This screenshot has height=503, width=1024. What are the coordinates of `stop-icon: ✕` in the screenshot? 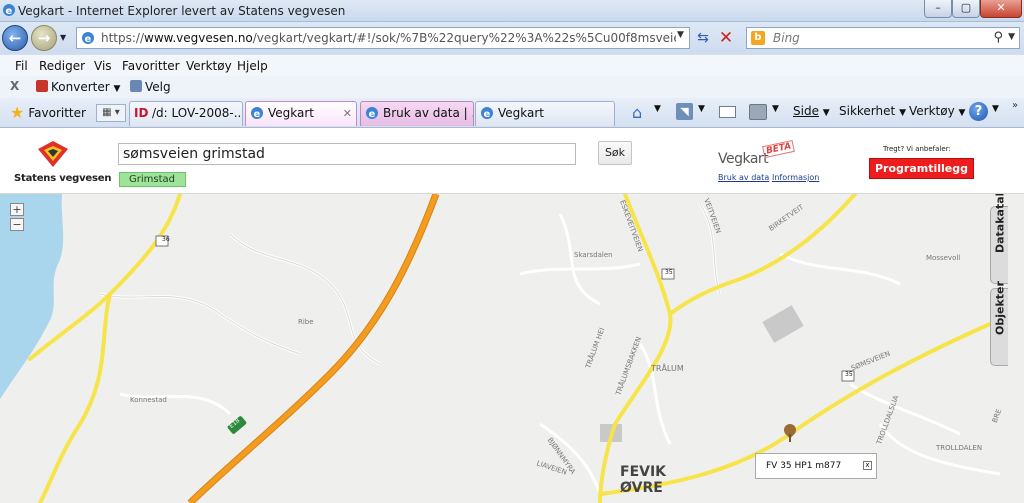 It's located at (726, 38).